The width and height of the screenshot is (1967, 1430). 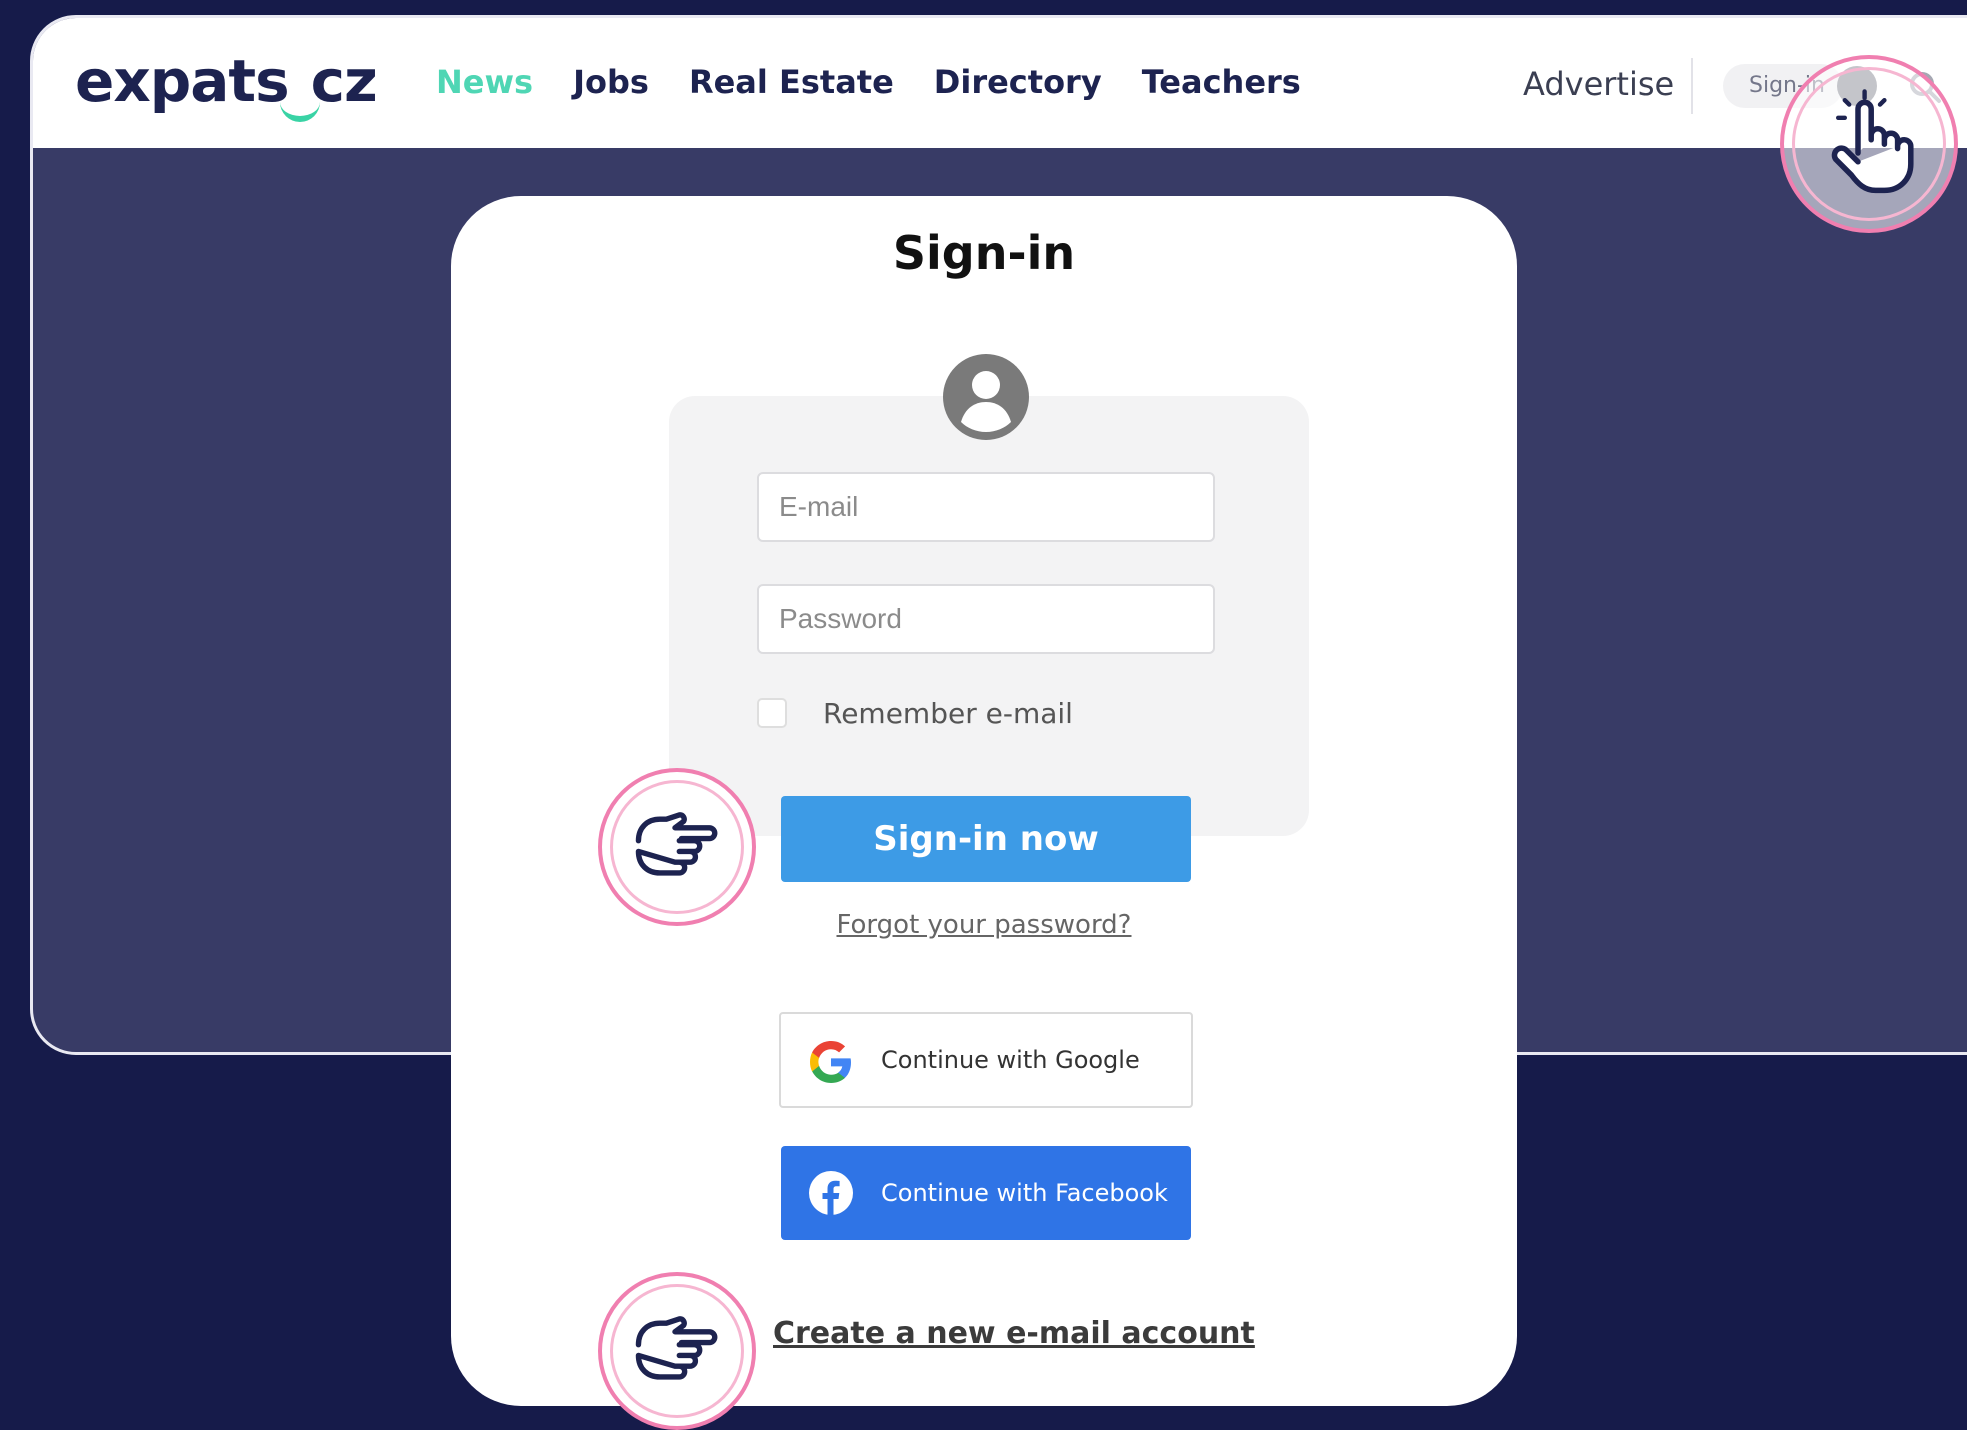 What do you see at coordinates (1221, 82) in the screenshot?
I see `nav-item-teachers: Teachers` at bounding box center [1221, 82].